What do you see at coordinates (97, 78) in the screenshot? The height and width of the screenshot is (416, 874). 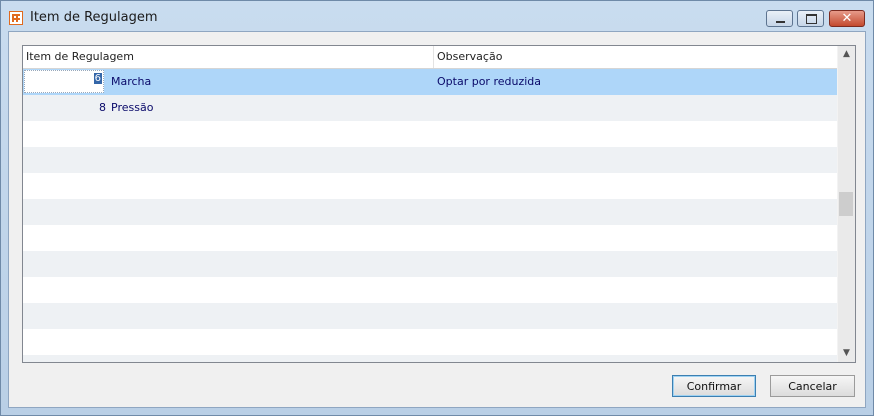 I see `item-number-value: 6` at bounding box center [97, 78].